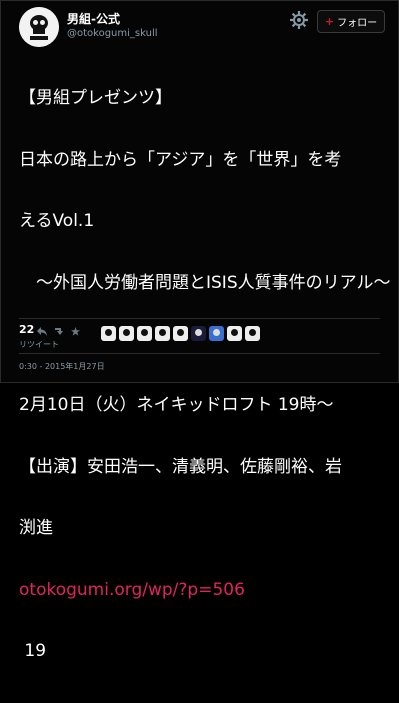  Describe the element at coordinates (62, 366) in the screenshot. I see `tweet-timestamp: 0:30 - 2015年1月27日` at that location.